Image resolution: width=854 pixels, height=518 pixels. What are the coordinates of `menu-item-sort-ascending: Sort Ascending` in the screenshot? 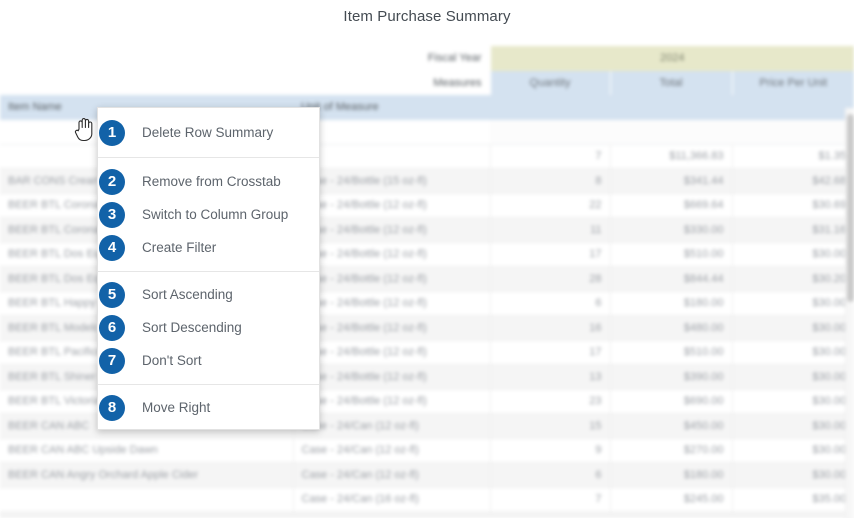 It's located at (208, 294).